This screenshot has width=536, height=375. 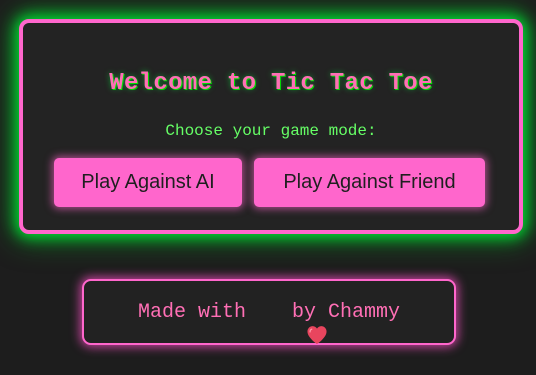 I want to click on credit-prefix: Made with, so click(x=191, y=312).